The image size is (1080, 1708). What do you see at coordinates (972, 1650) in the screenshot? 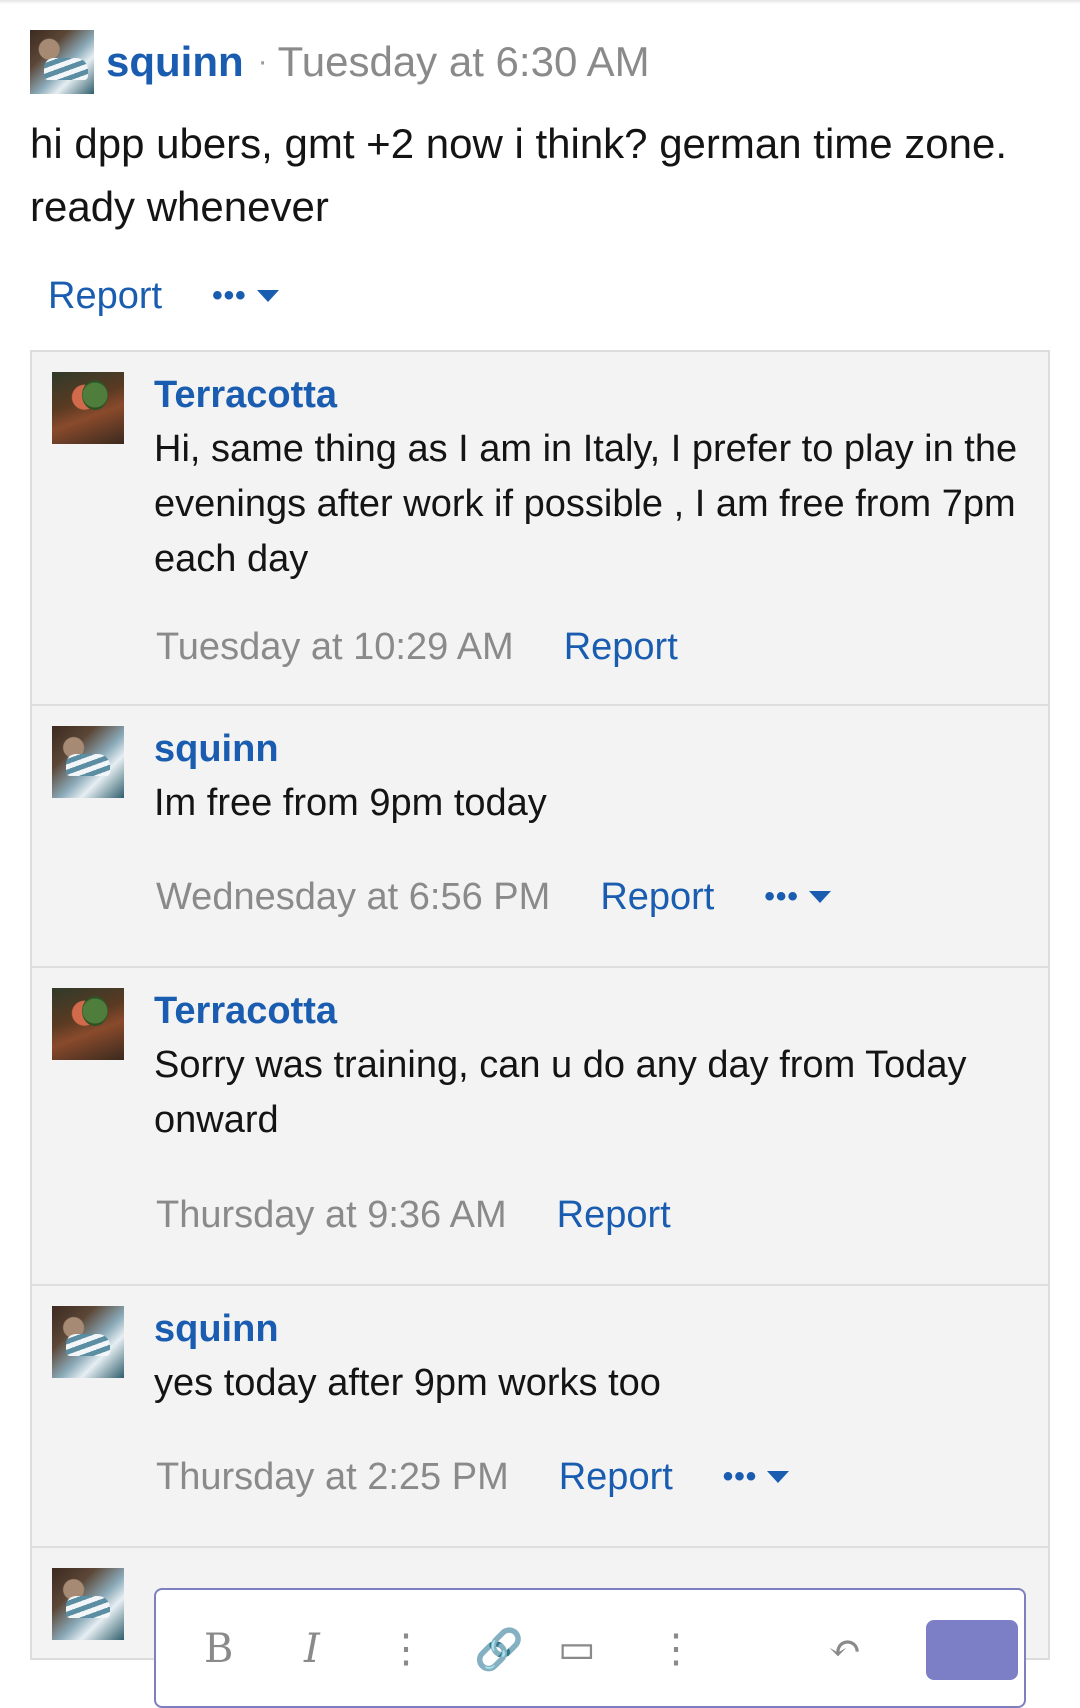
I see `send-button` at bounding box center [972, 1650].